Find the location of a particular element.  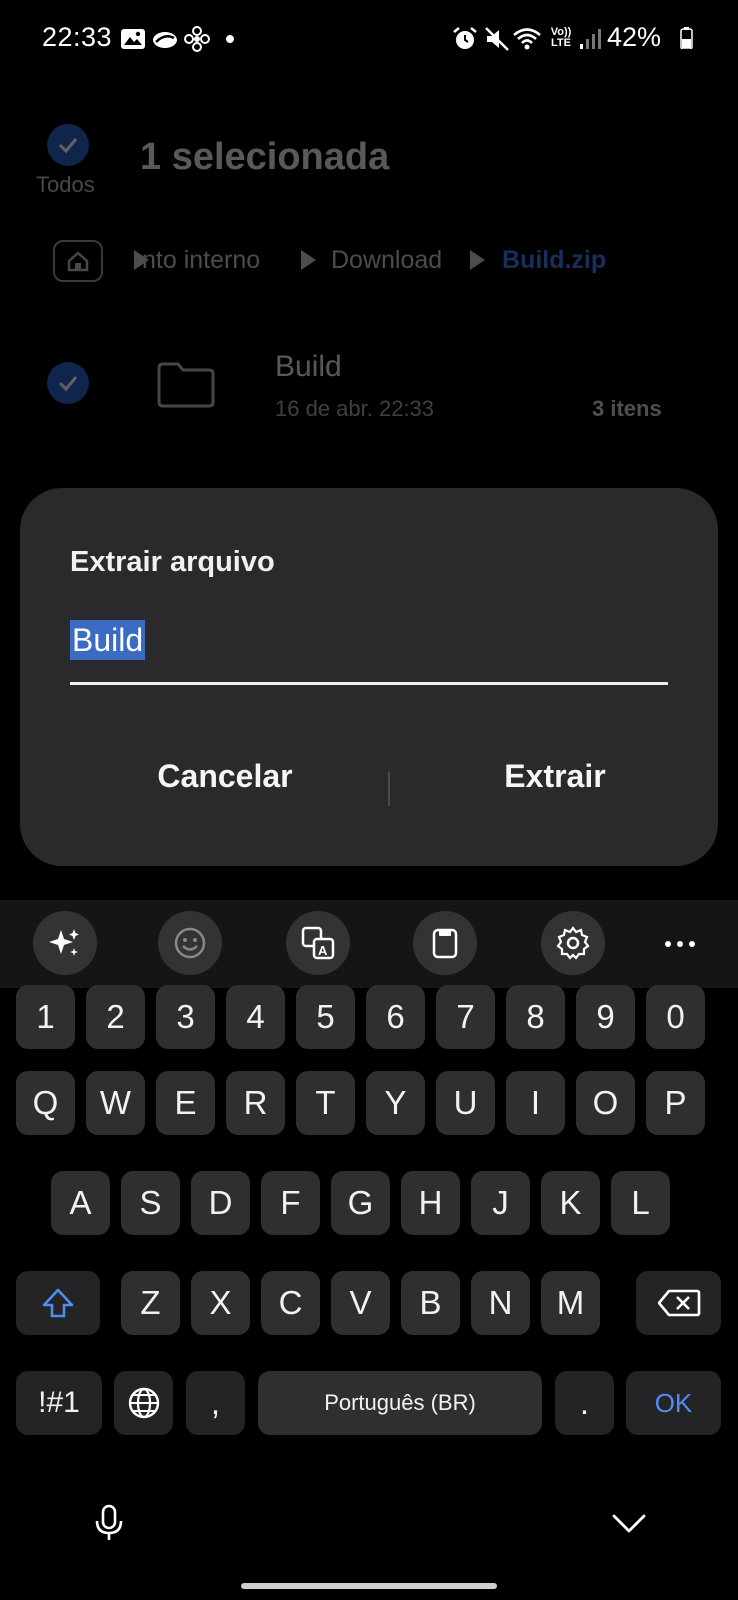

file-item-checkbox is located at coordinates (68, 383).